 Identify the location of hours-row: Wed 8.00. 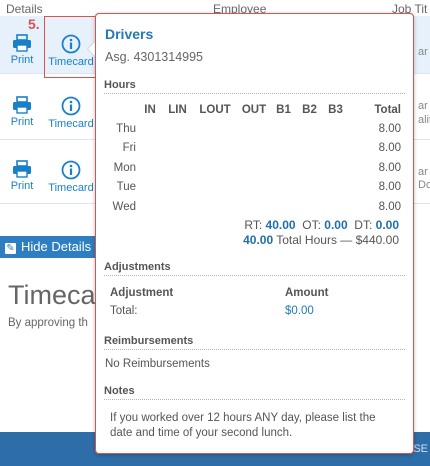
(254, 207).